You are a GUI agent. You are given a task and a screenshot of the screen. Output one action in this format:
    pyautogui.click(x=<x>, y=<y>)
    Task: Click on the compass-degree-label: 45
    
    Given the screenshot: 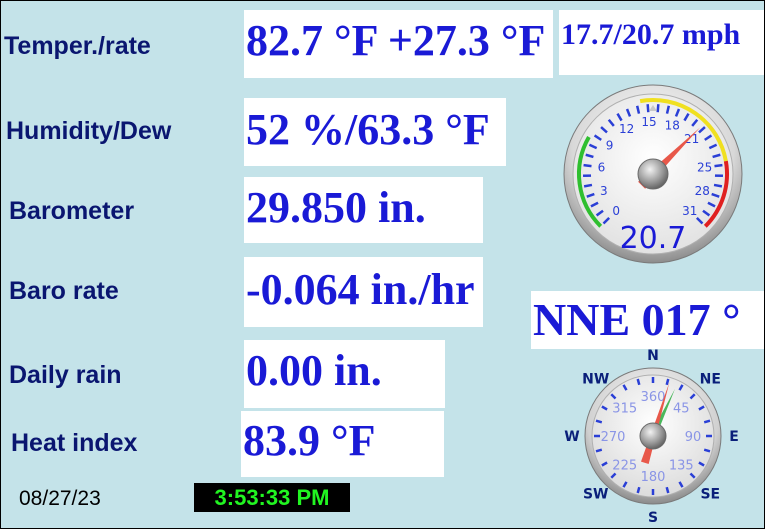 What is the action you would take?
    pyautogui.click(x=681, y=409)
    